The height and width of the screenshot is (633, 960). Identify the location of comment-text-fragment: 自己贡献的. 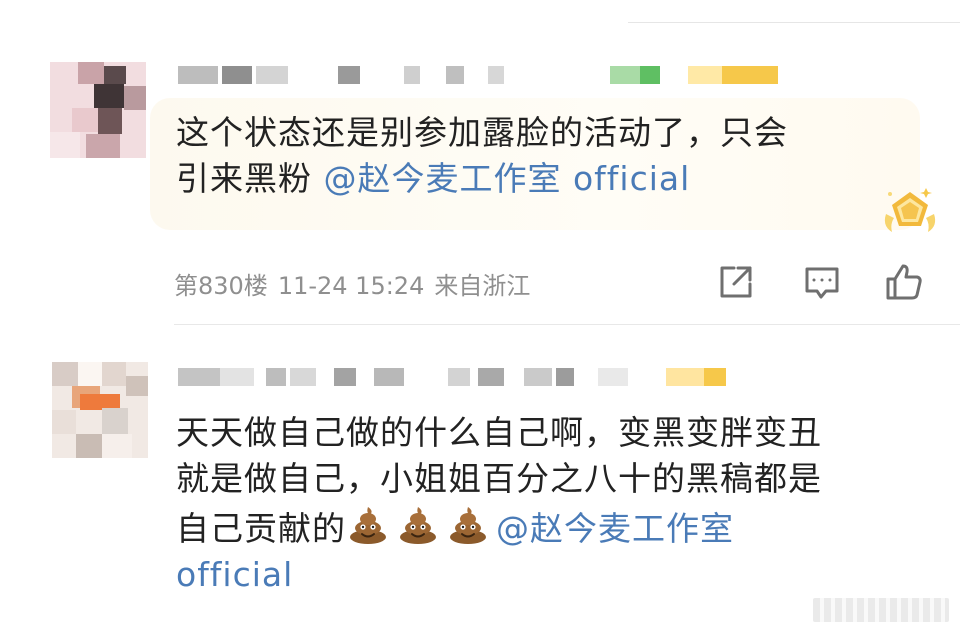
(261, 528).